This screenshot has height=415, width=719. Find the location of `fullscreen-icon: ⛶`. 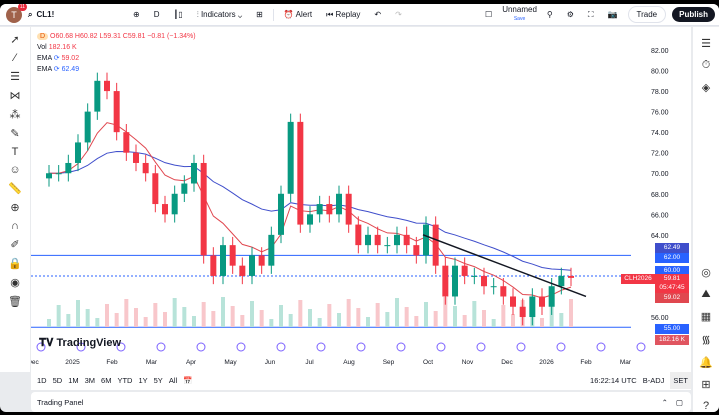

fullscreen-icon: ⛶ is located at coordinates (591, 15).